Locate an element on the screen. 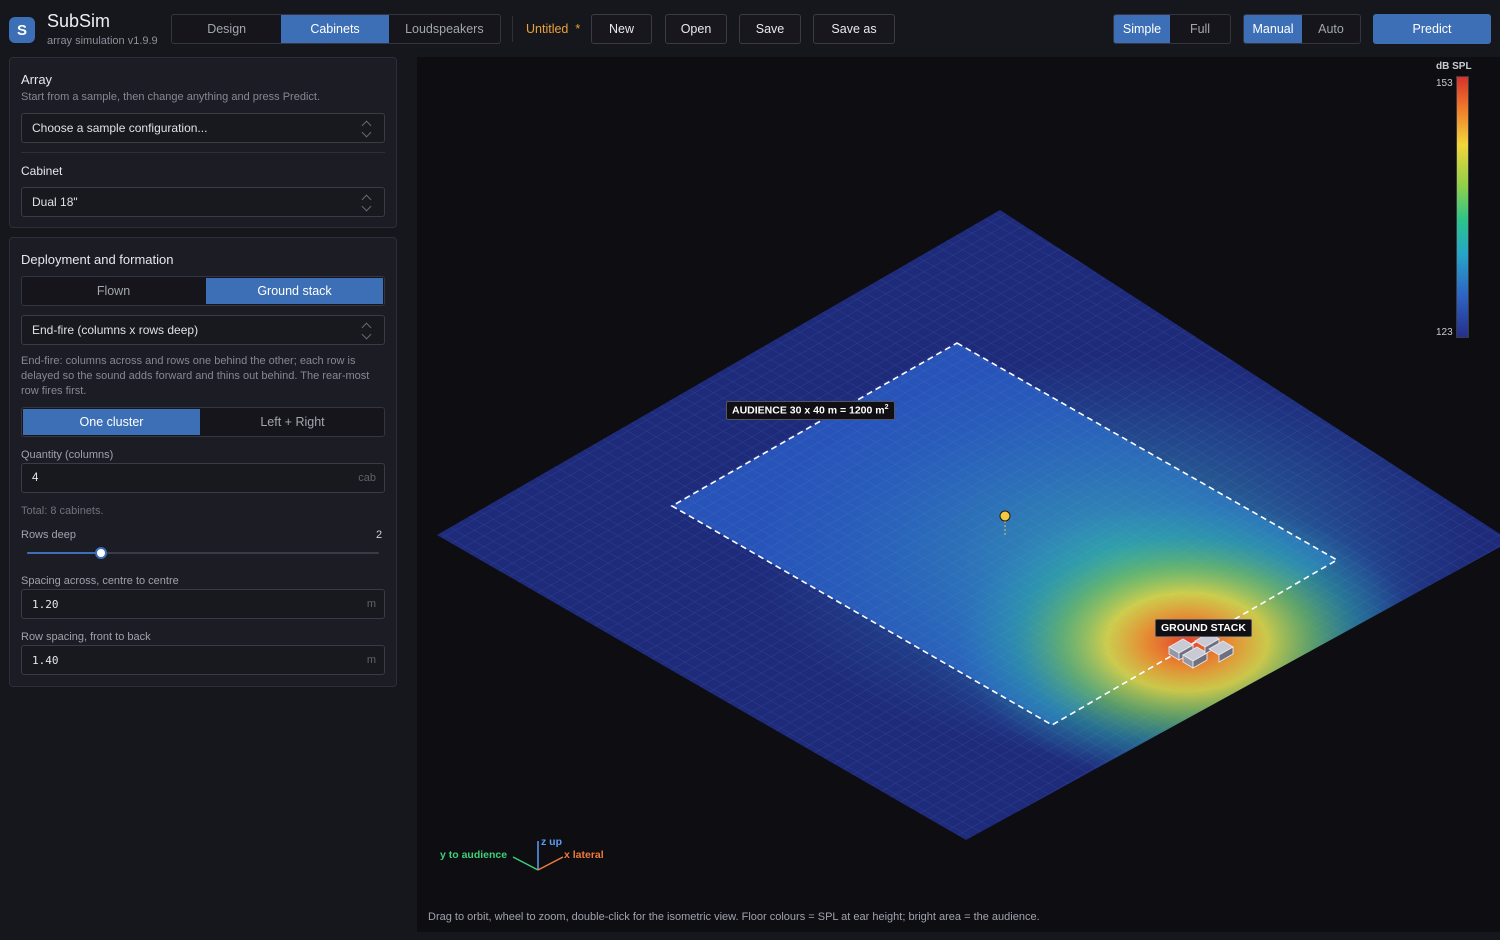  axis-y-label: y to audience is located at coordinates (474, 855).